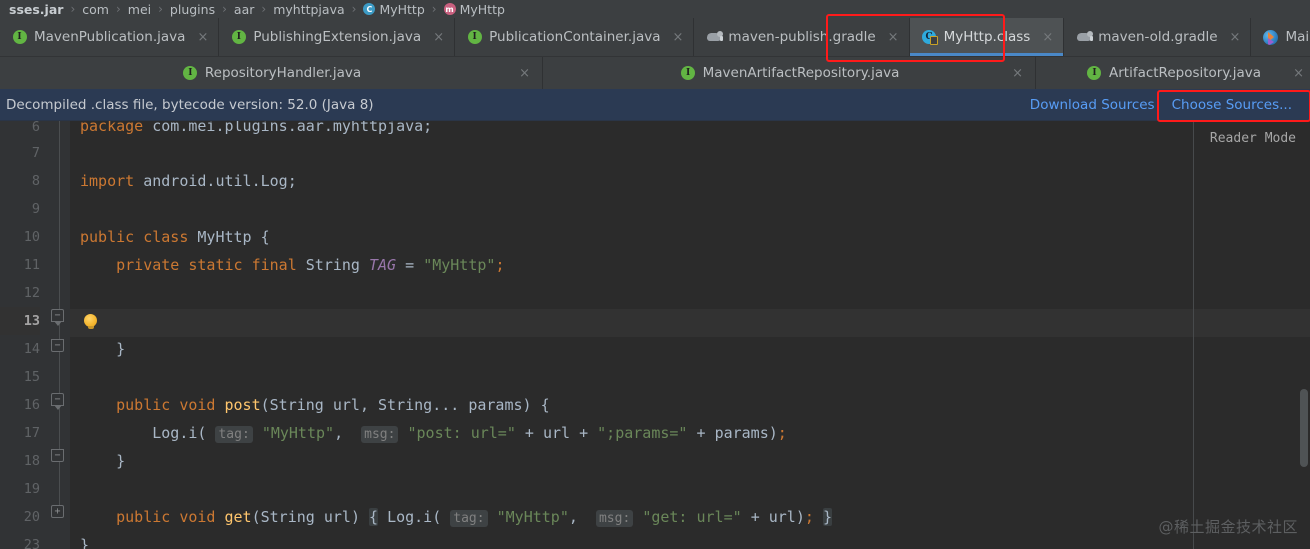  I want to click on line-number: 8, so click(35, 181).